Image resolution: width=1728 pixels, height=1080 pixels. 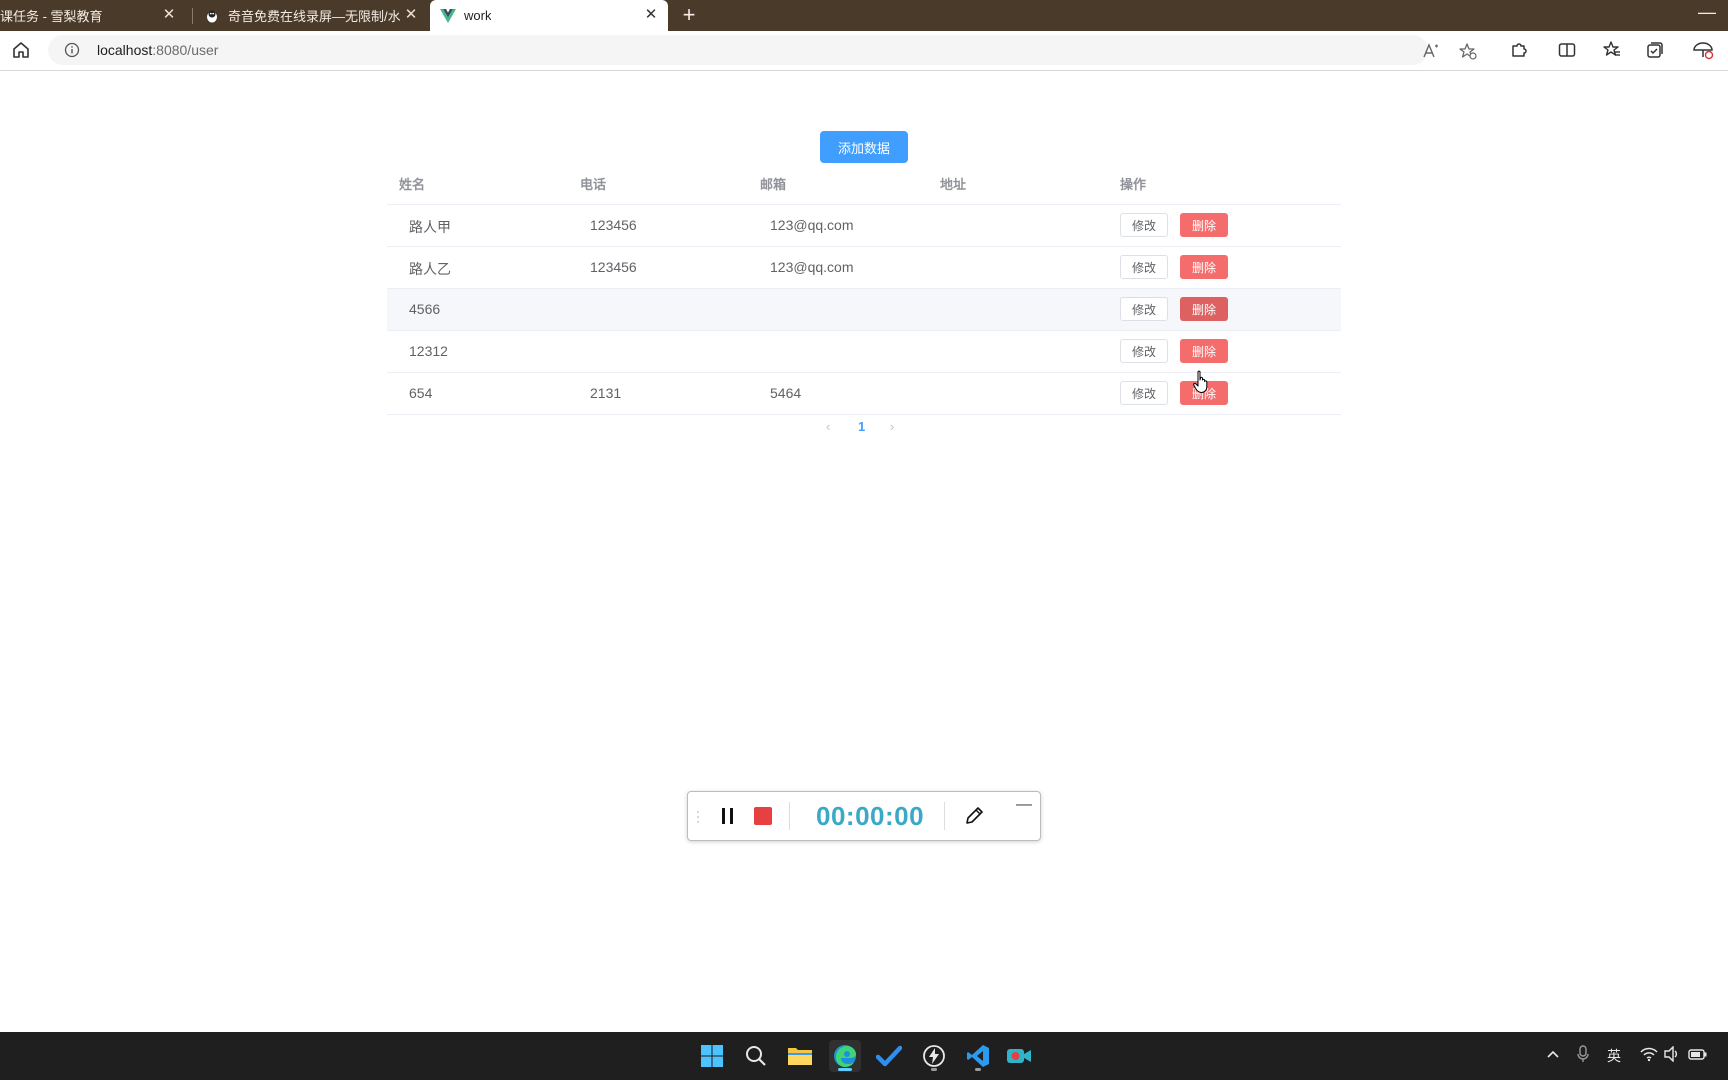 What do you see at coordinates (51, 16) in the screenshot?
I see `tab-title: 步课任务 - 雪梨教育` at bounding box center [51, 16].